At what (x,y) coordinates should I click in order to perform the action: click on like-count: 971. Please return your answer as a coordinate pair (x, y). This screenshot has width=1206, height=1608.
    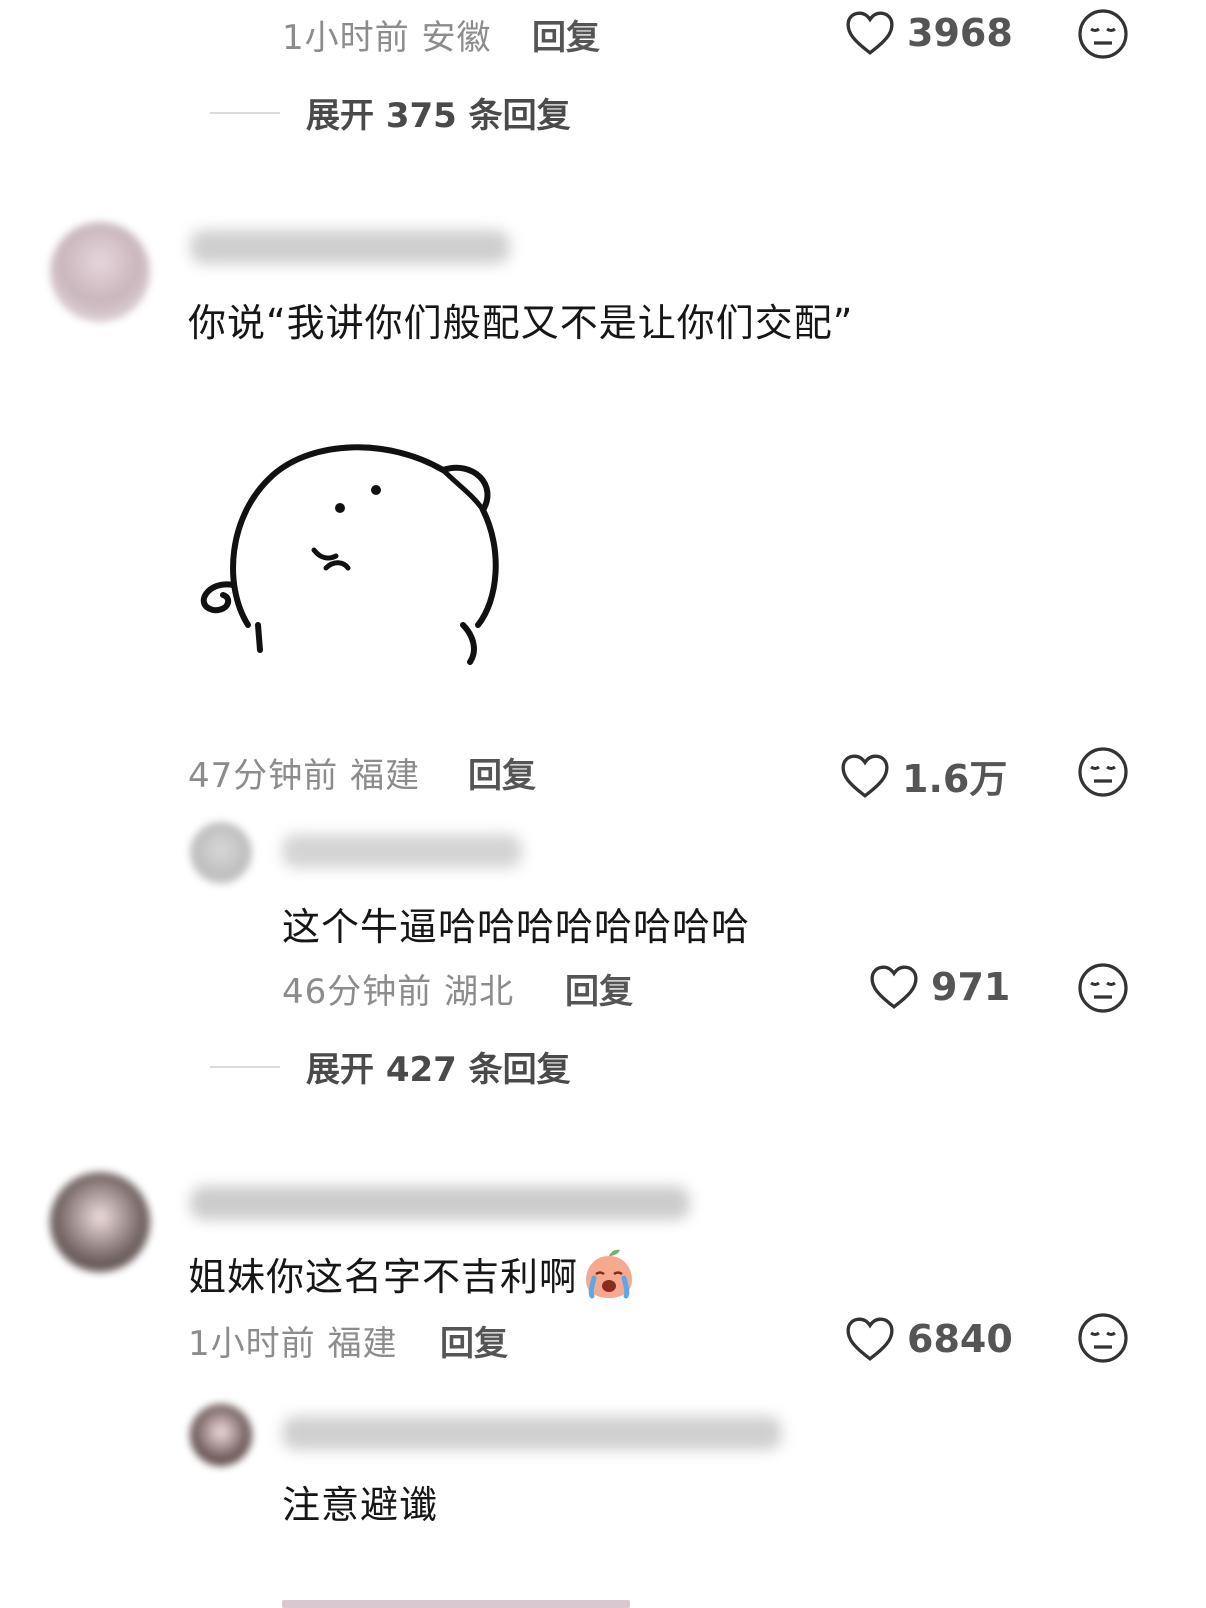
    Looking at the image, I should click on (971, 987).